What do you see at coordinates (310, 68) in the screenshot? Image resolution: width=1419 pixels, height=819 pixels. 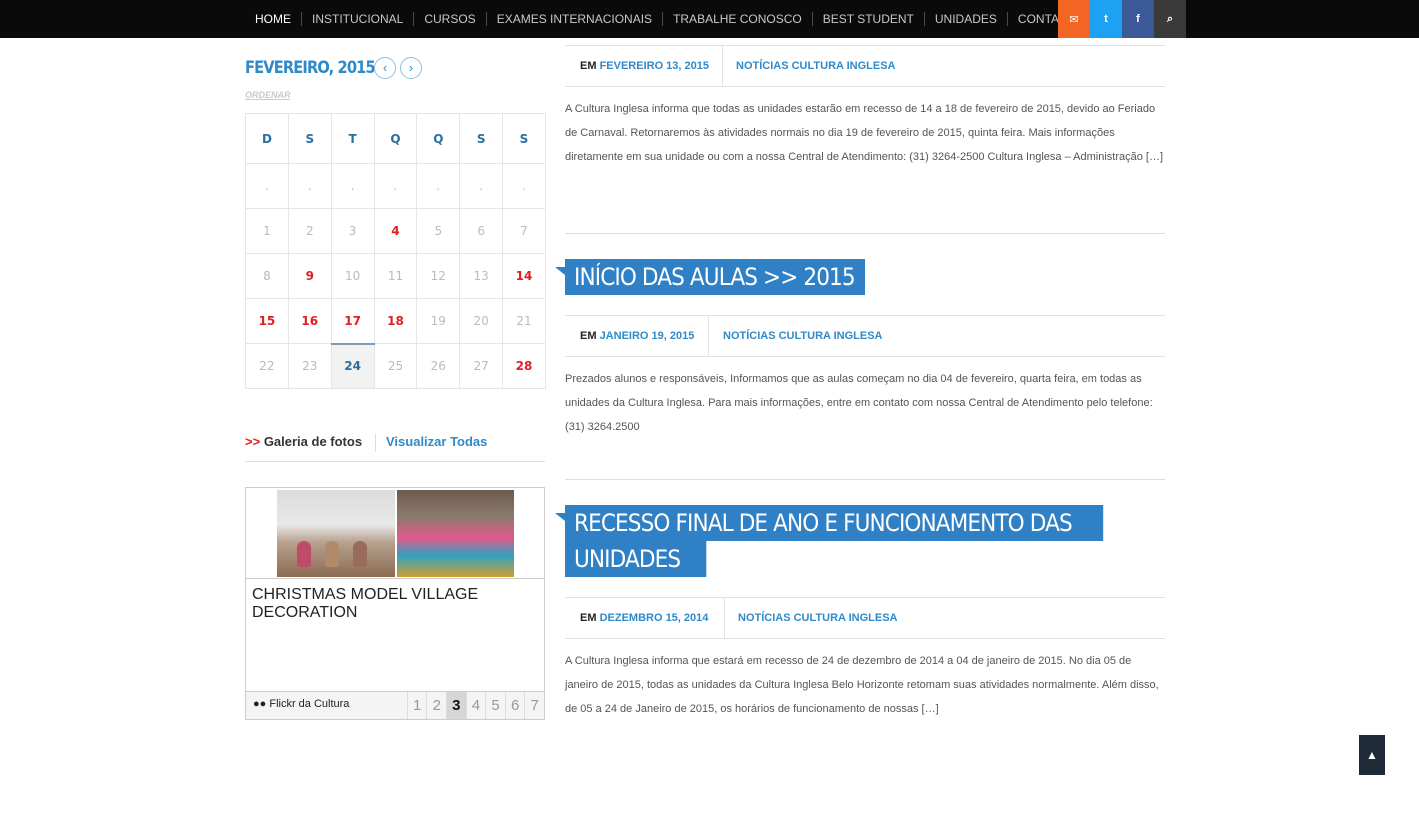 I see `calendar-title: FEVEREIRO, 2015` at bounding box center [310, 68].